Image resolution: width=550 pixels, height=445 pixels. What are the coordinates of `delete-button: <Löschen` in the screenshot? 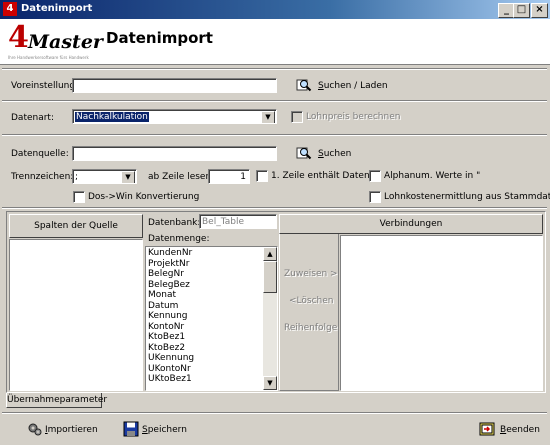 It's located at (311, 301).